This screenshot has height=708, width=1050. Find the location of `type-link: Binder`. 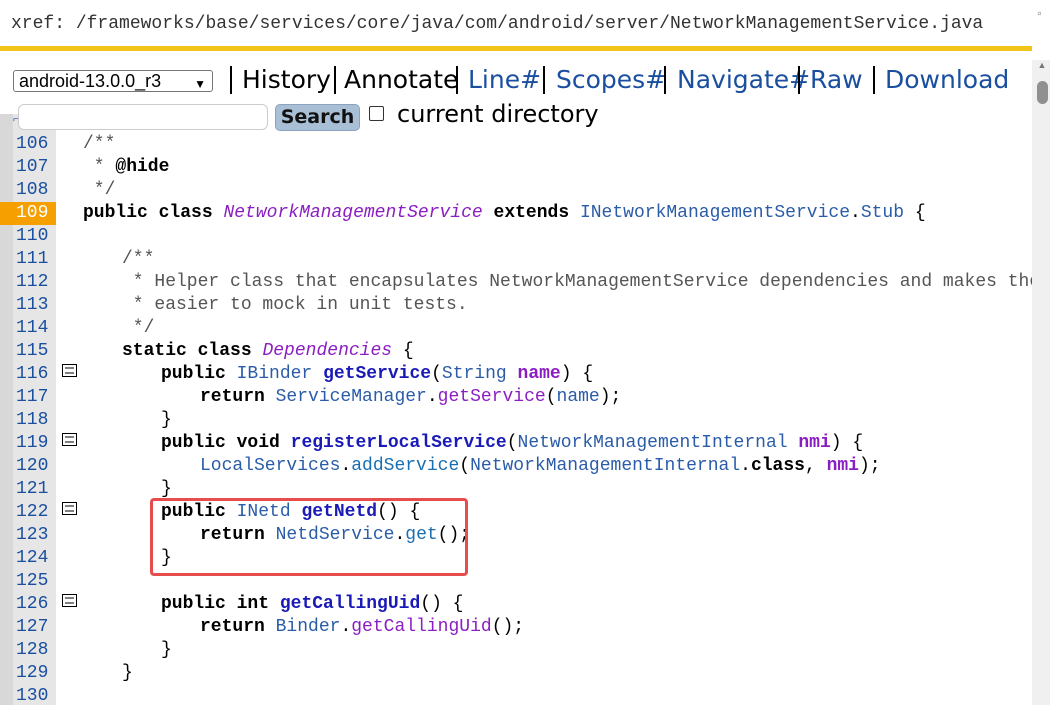

type-link: Binder is located at coordinates (308, 627).